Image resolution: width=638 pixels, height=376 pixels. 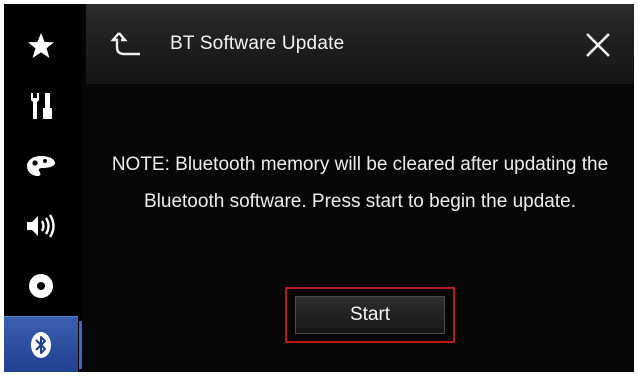 I want to click on sidebar-item-favorites, so click(x=41, y=46).